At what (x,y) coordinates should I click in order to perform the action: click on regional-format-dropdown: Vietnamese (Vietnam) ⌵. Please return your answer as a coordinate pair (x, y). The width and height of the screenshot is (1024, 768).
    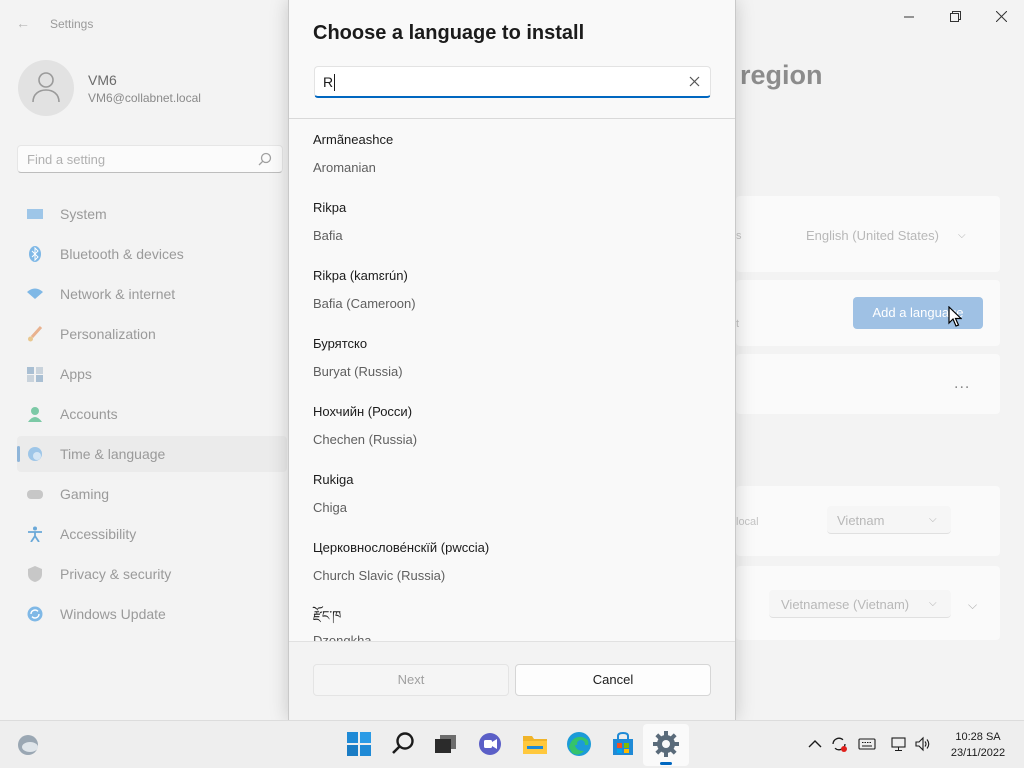
    Looking at the image, I should click on (860, 604).